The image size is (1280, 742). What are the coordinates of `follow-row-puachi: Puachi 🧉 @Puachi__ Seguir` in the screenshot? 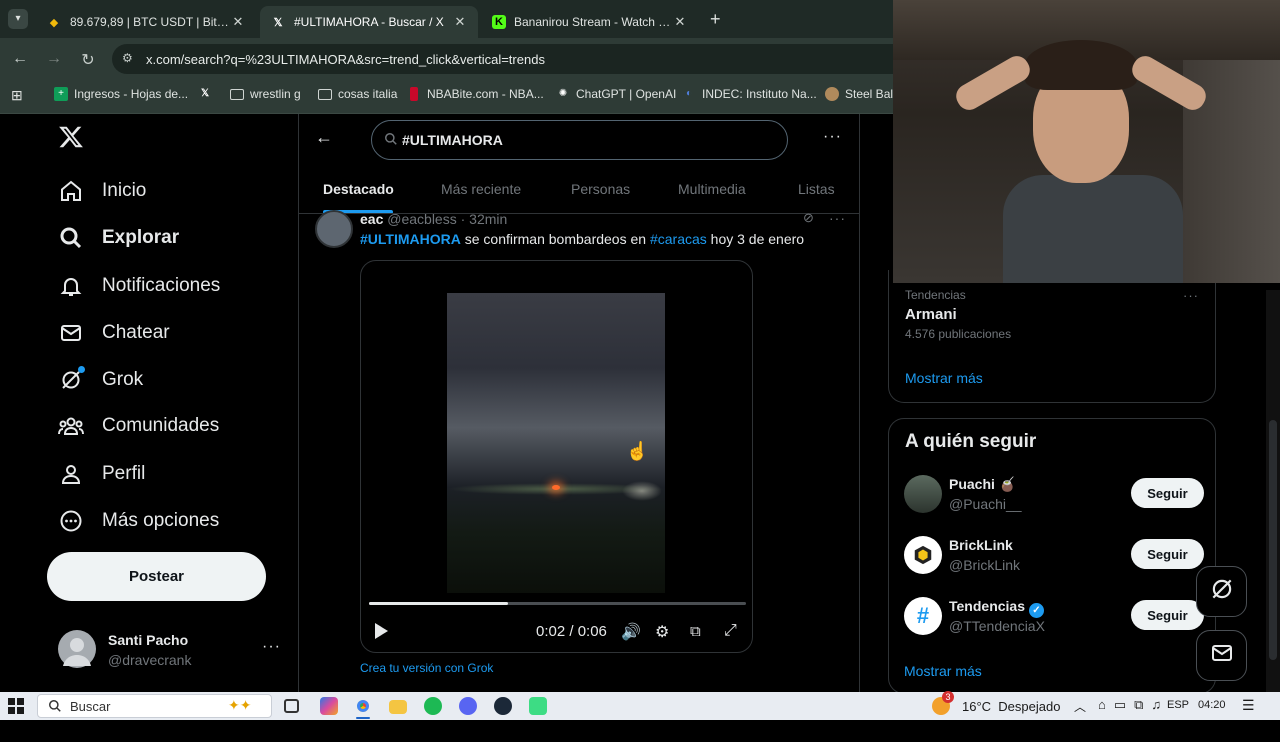 It's located at (1054, 494).